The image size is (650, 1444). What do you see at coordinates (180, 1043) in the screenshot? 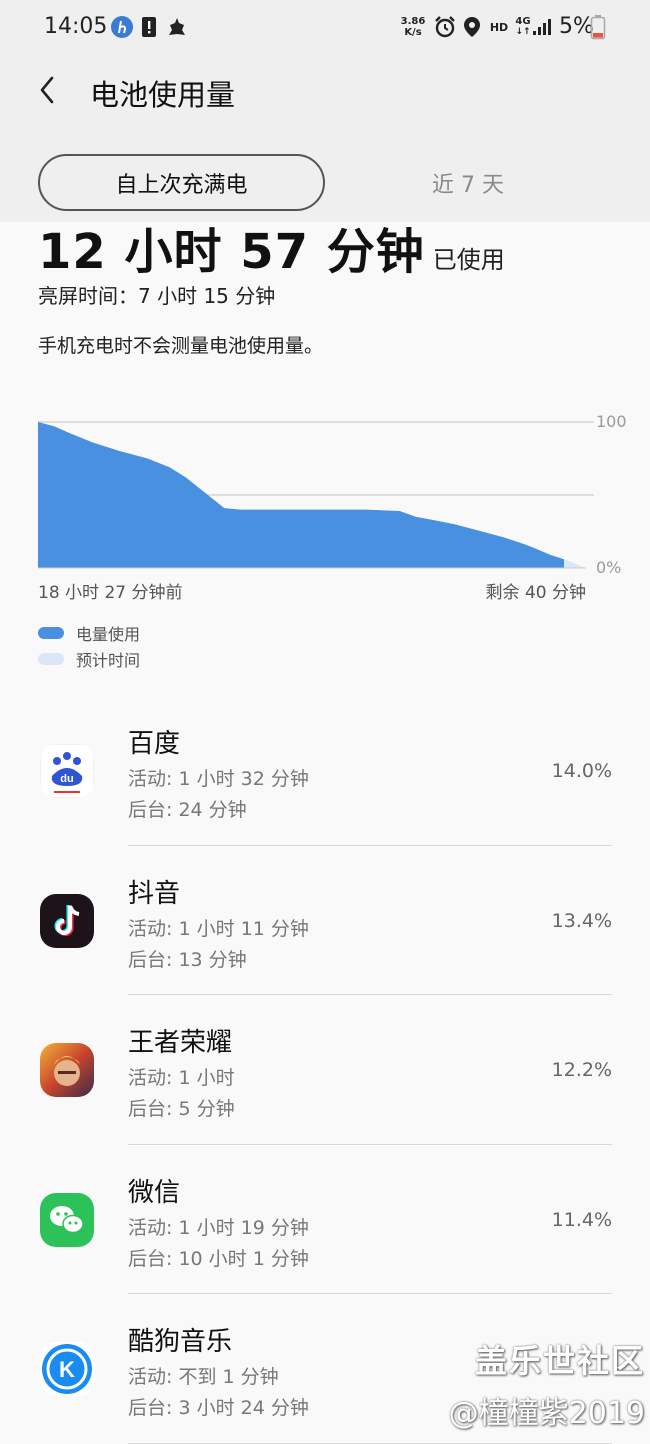
I see `app-name: 王者荣耀` at bounding box center [180, 1043].